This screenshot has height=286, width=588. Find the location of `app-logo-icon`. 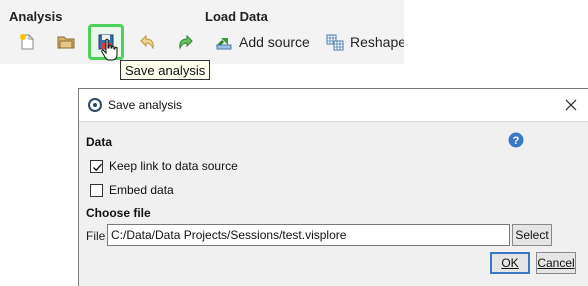

app-logo-icon is located at coordinates (95, 105).